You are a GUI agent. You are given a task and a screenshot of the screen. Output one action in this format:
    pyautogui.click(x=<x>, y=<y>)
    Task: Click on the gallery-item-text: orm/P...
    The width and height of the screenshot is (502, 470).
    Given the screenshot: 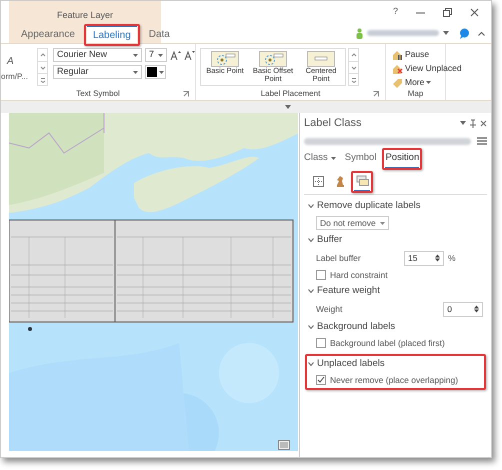 What is the action you would take?
    pyautogui.click(x=15, y=77)
    